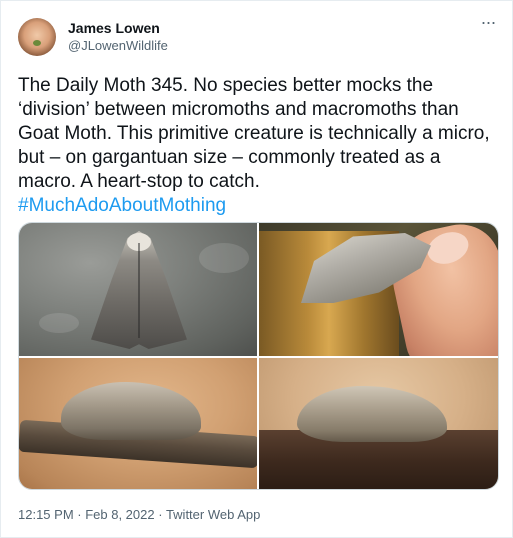 This screenshot has height=538, width=513. I want to click on photo-moth-on-rock, so click(138, 289).